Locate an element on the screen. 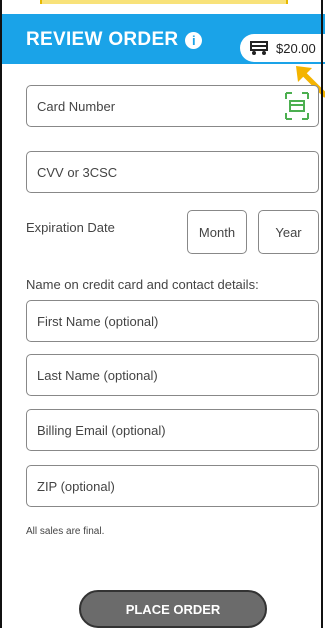 The height and width of the screenshot is (628, 325). year-placeholder: Year is located at coordinates (288, 232).